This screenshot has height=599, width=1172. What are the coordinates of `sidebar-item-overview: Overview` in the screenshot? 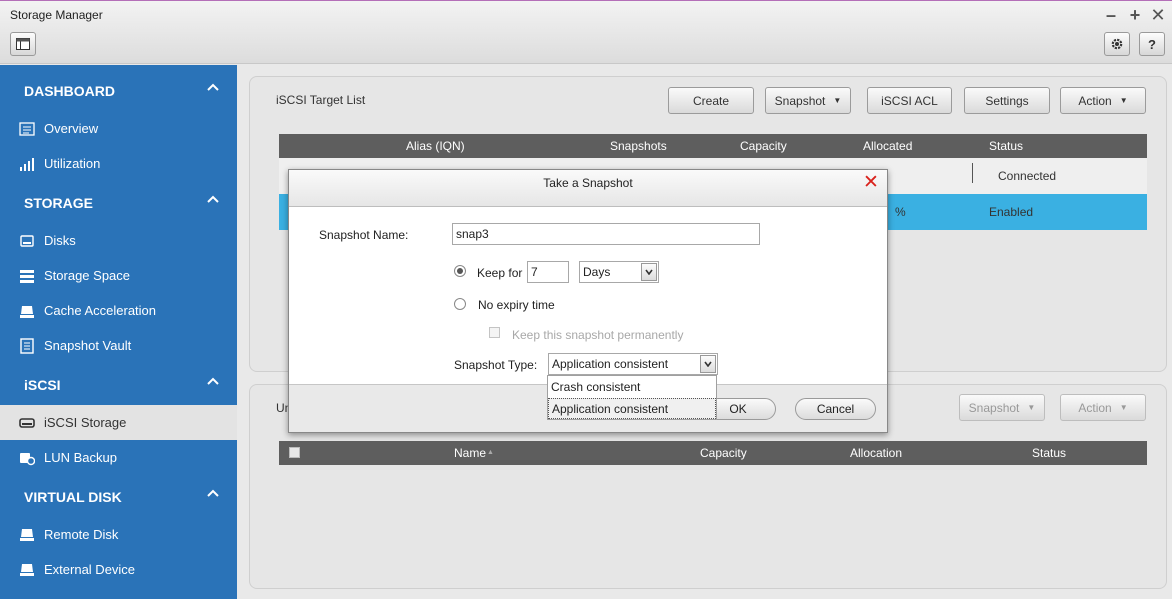 It's located at (118, 128).